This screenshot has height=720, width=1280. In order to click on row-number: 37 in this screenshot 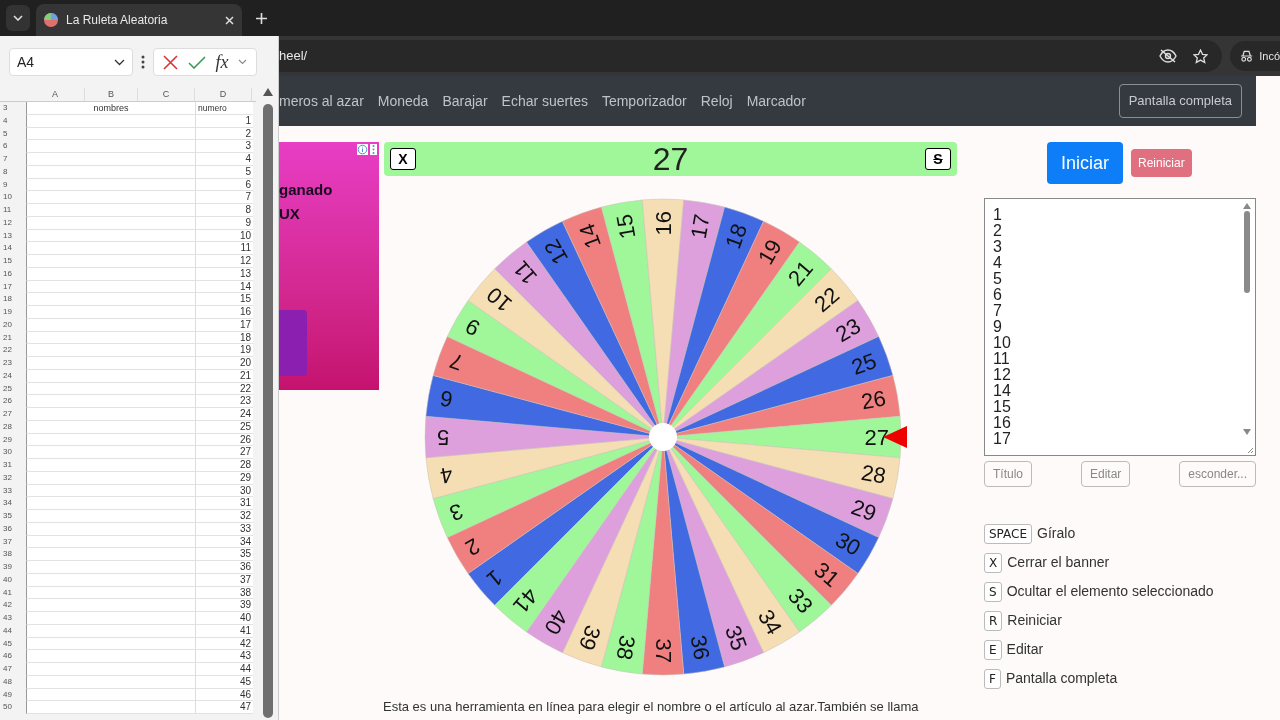, I will do `click(7, 541)`.